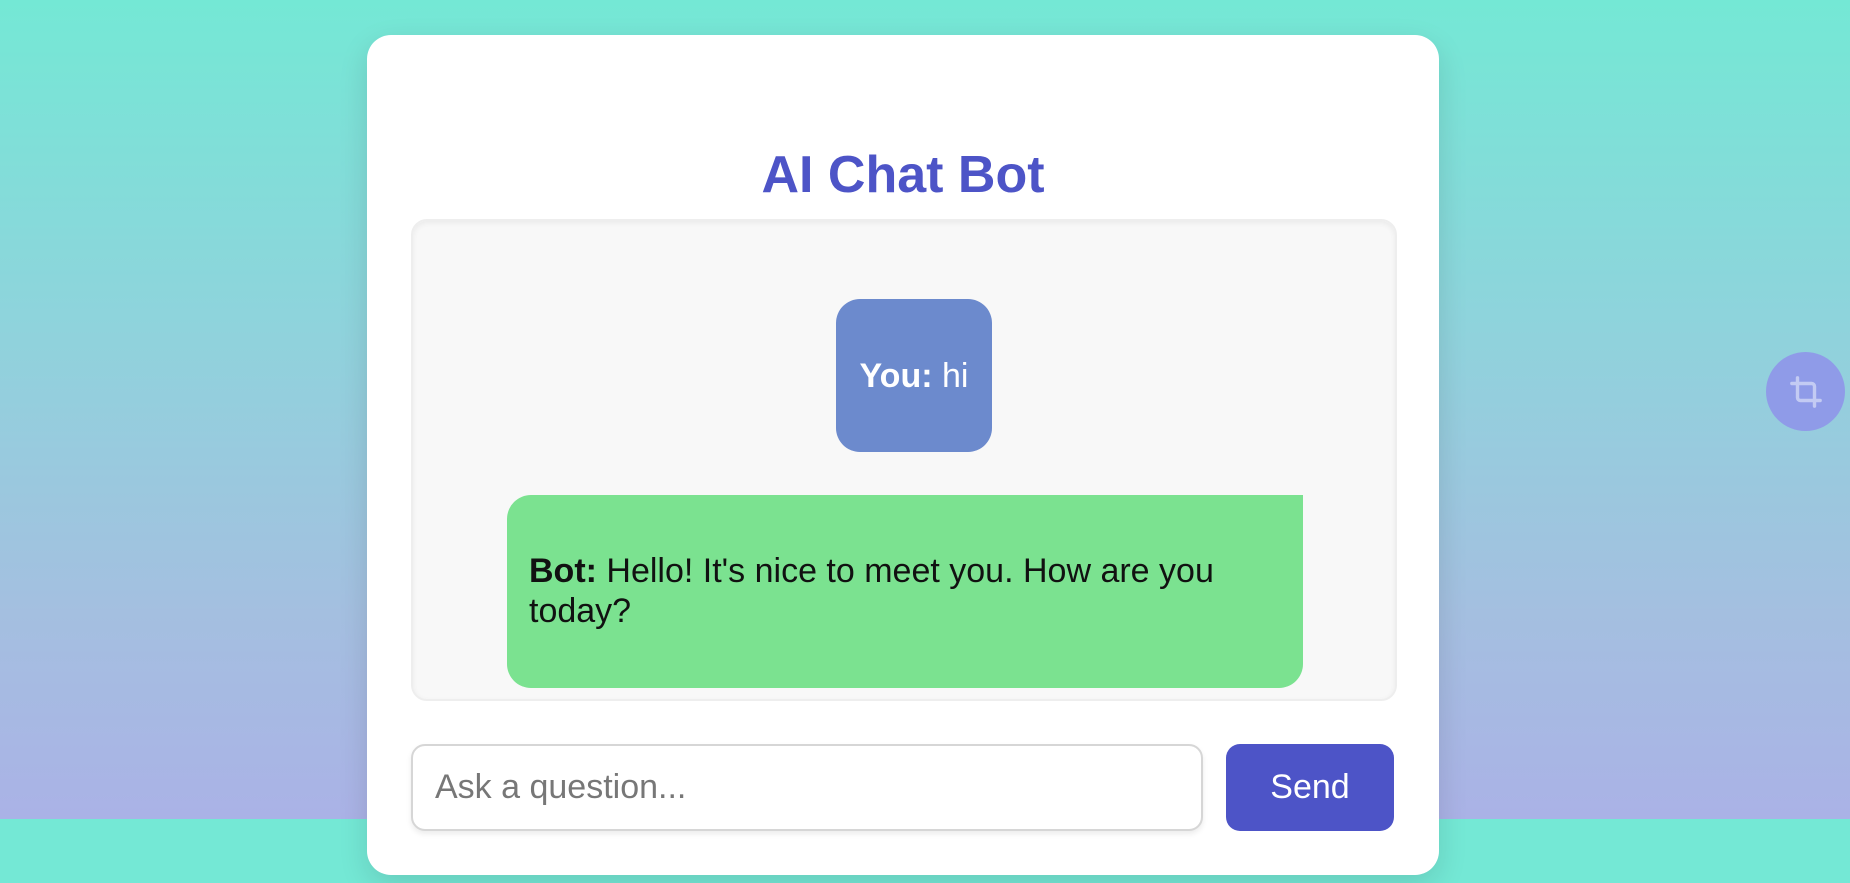 Image resolution: width=1850 pixels, height=883 pixels. What do you see at coordinates (950, 375) in the screenshot?
I see `user-message-text: hi` at bounding box center [950, 375].